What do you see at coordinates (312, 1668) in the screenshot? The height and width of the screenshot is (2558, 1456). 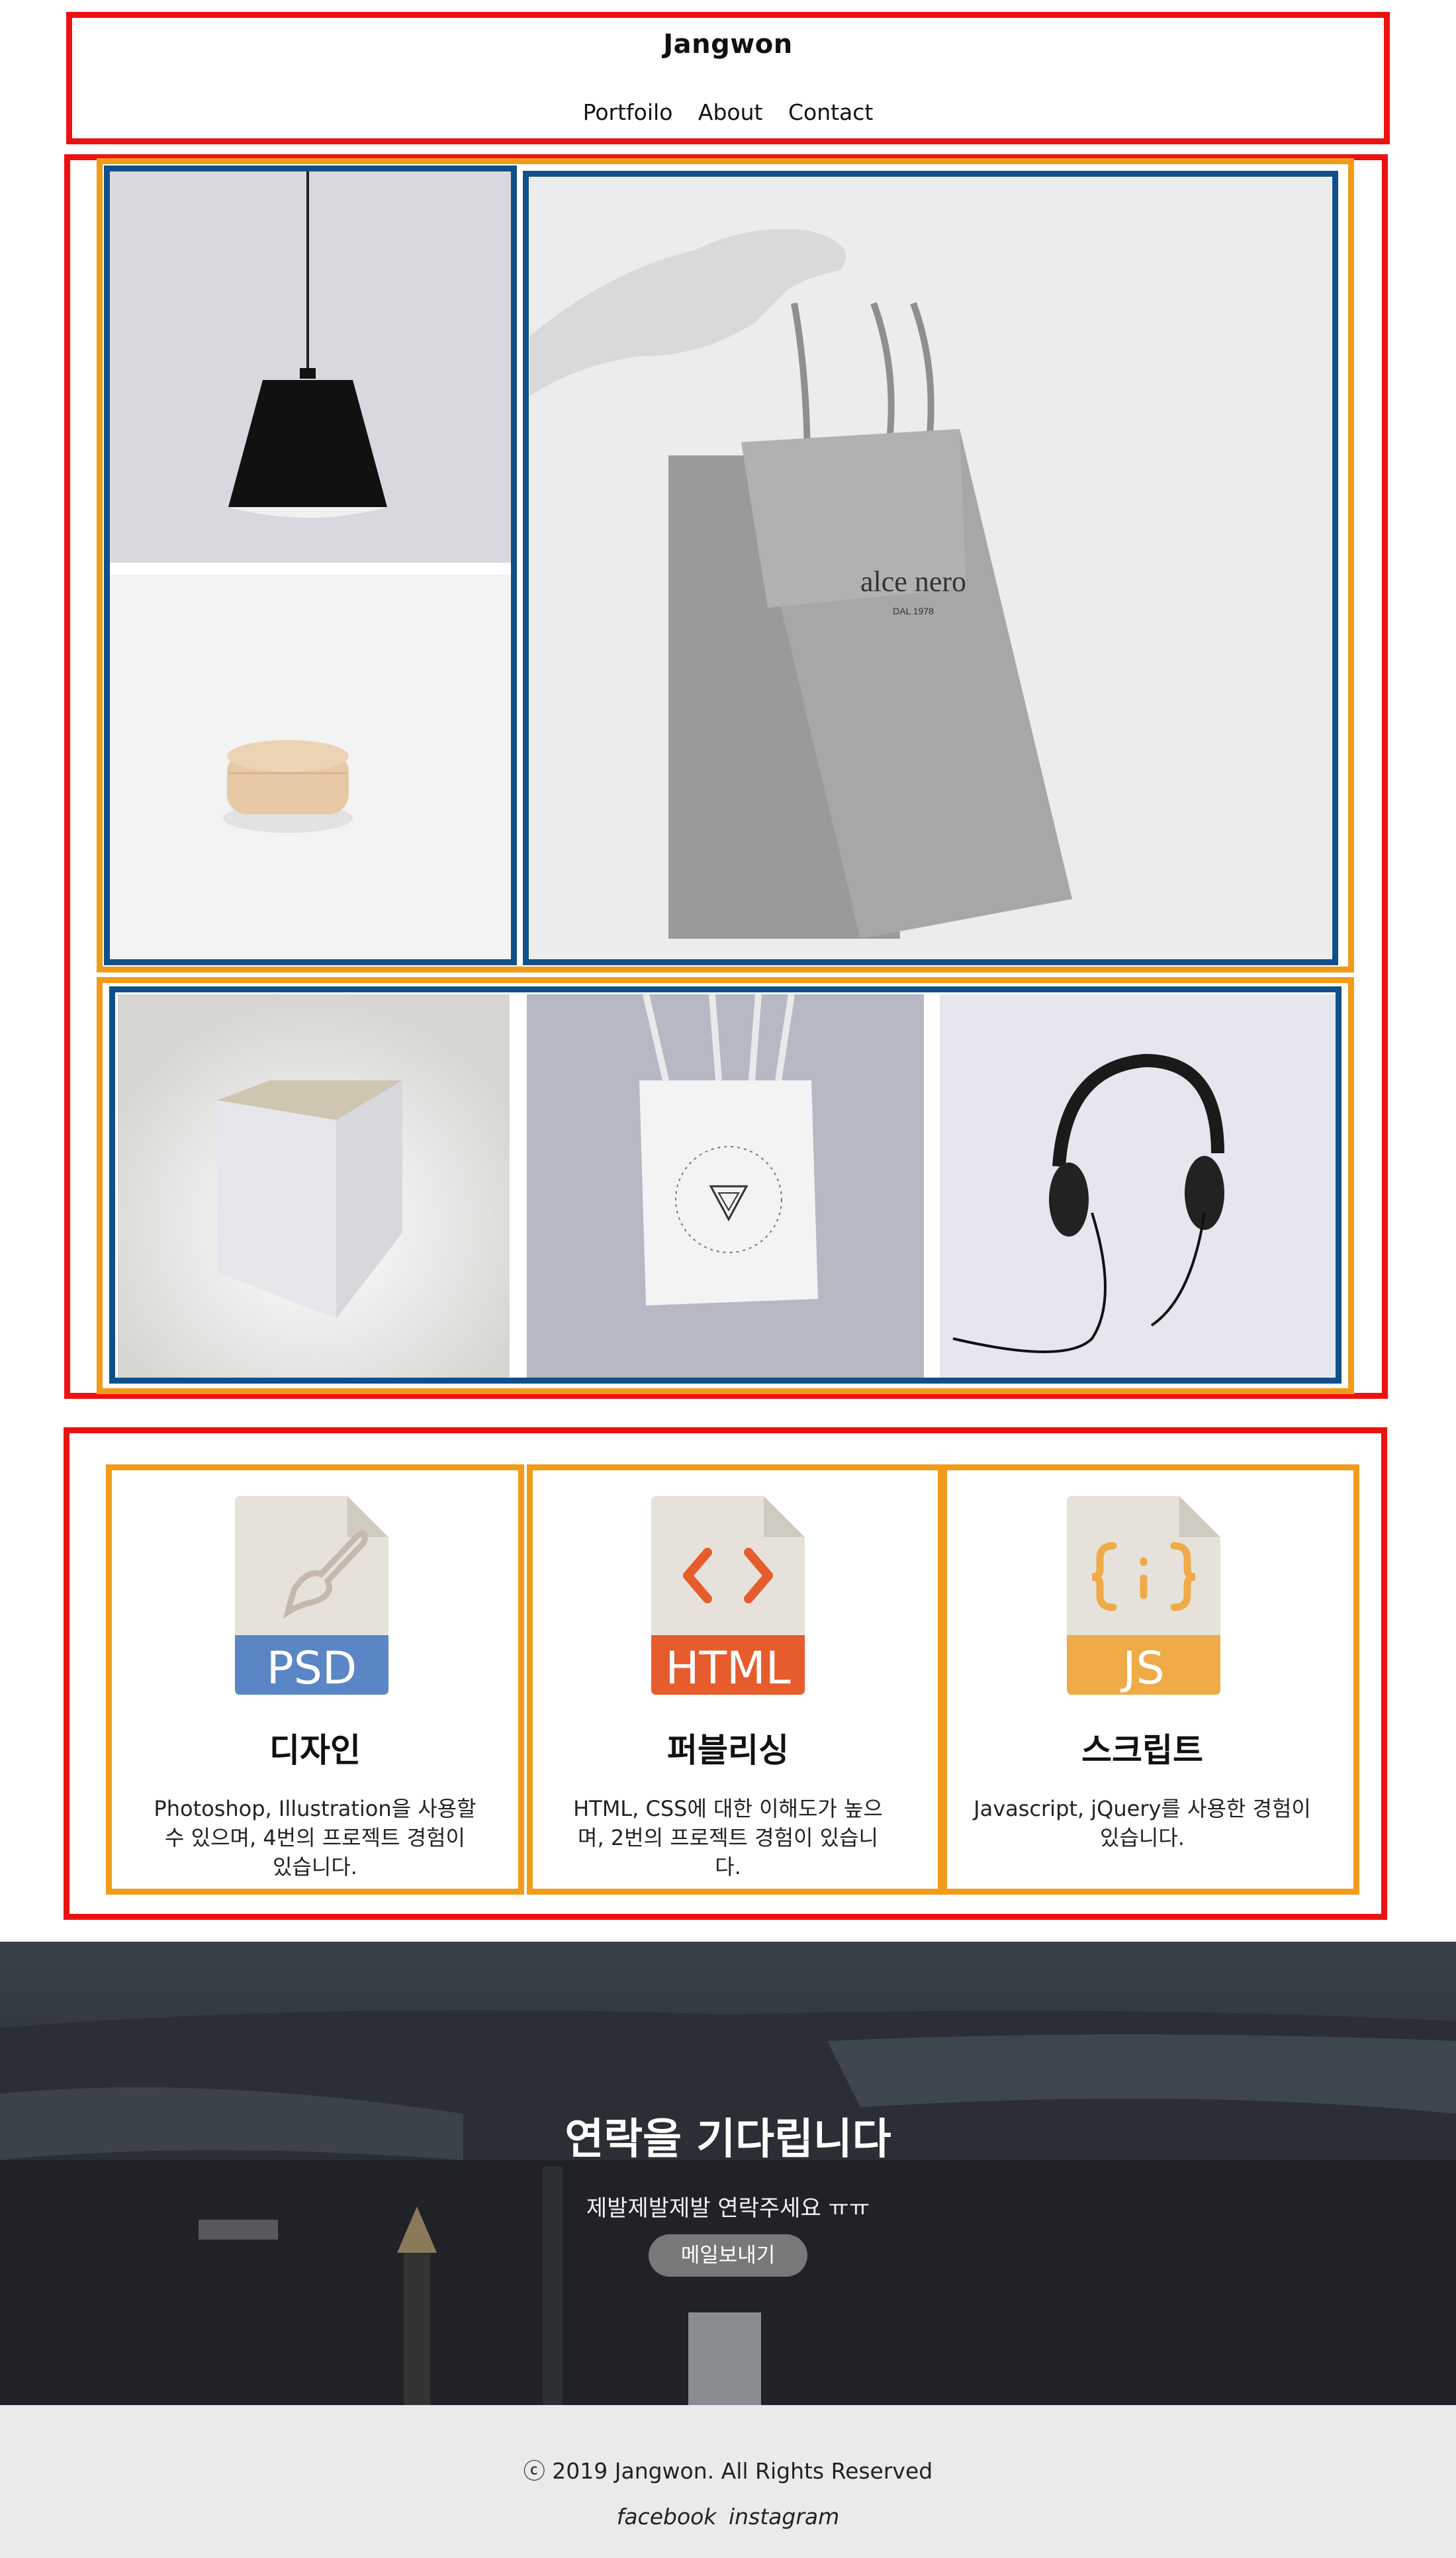 I see `svg-text: PSD` at bounding box center [312, 1668].